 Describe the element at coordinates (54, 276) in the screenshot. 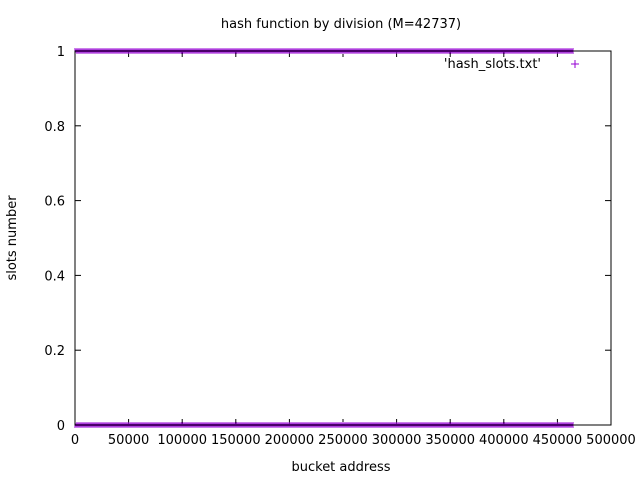

I see `y-tick-label: 0.4` at that location.